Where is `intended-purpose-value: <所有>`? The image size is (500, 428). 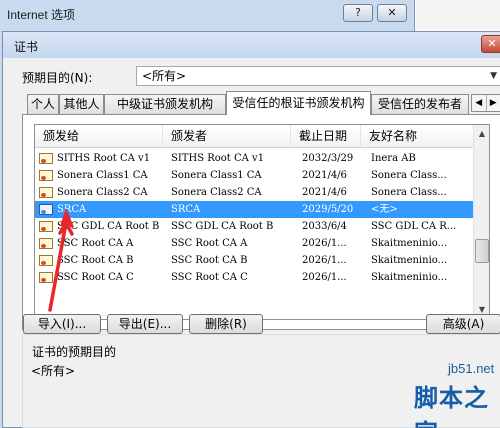 intended-purpose-value: <所有> is located at coordinates (164, 76).